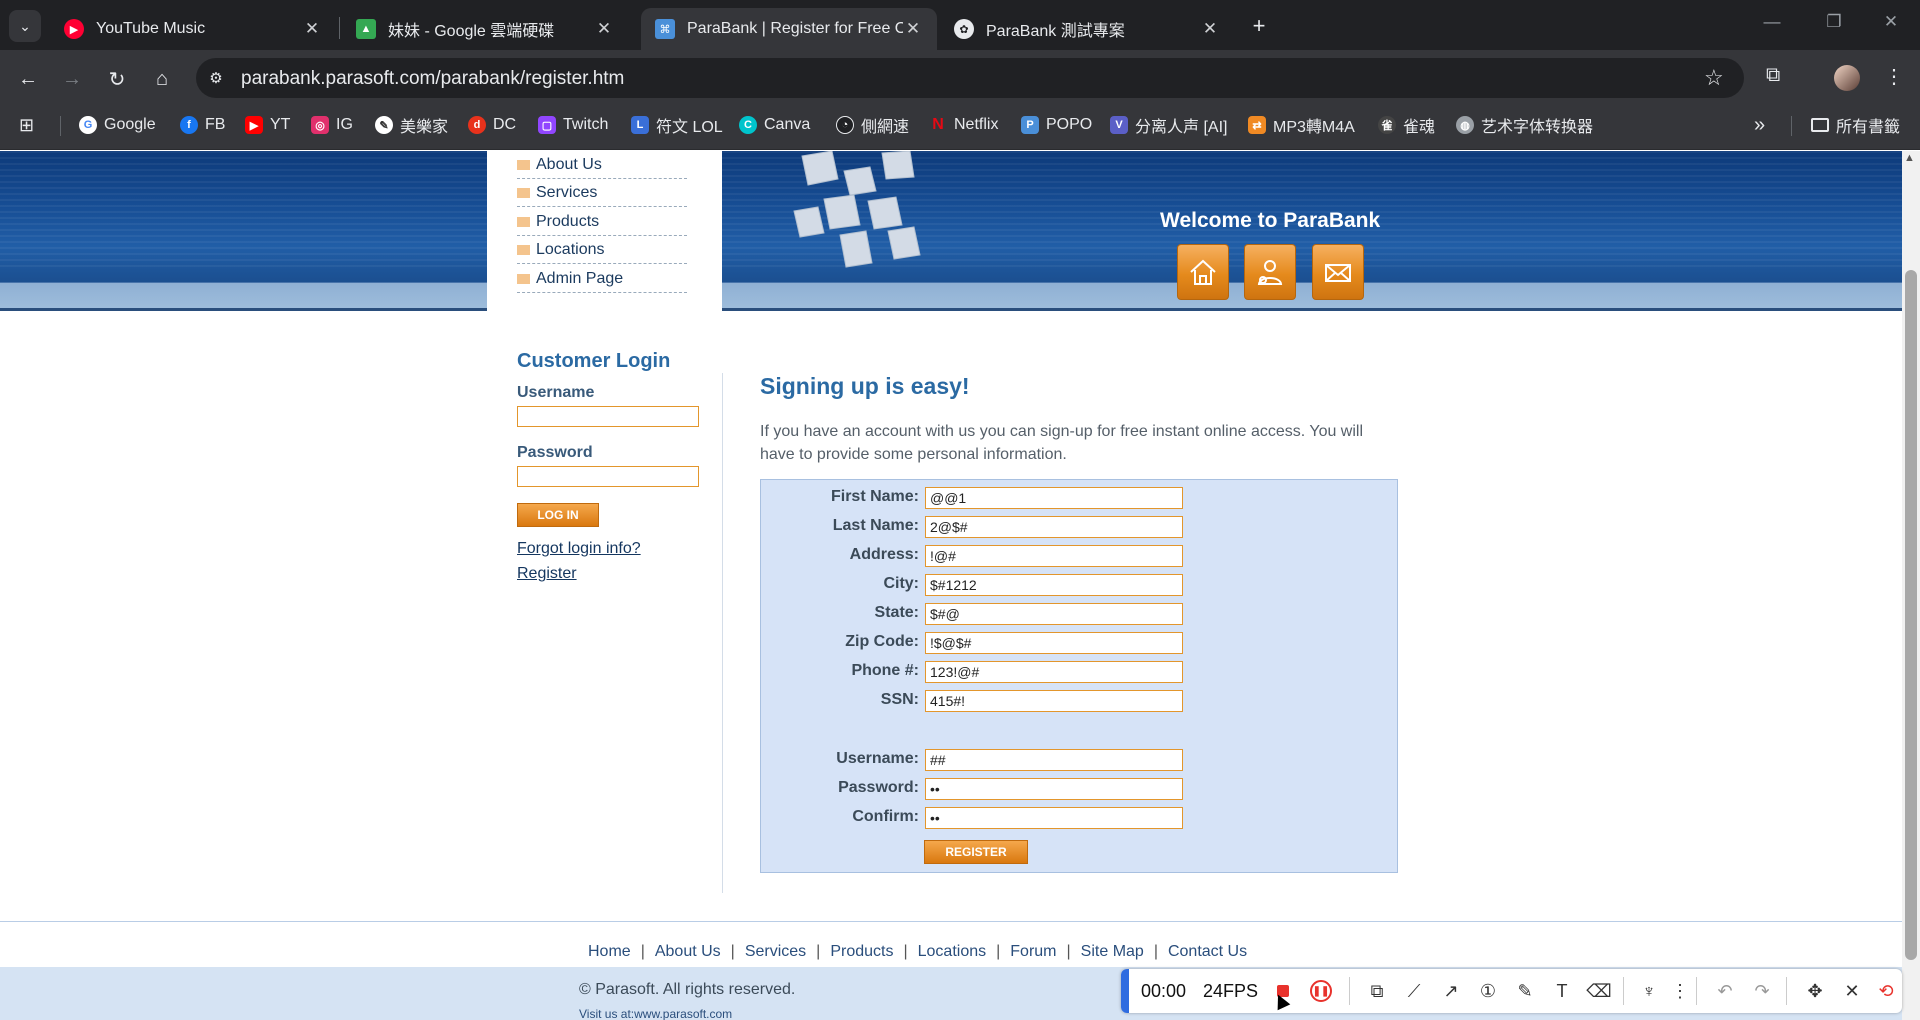  What do you see at coordinates (1886, 991) in the screenshot?
I see `restart-recording-icon: ⟲` at bounding box center [1886, 991].